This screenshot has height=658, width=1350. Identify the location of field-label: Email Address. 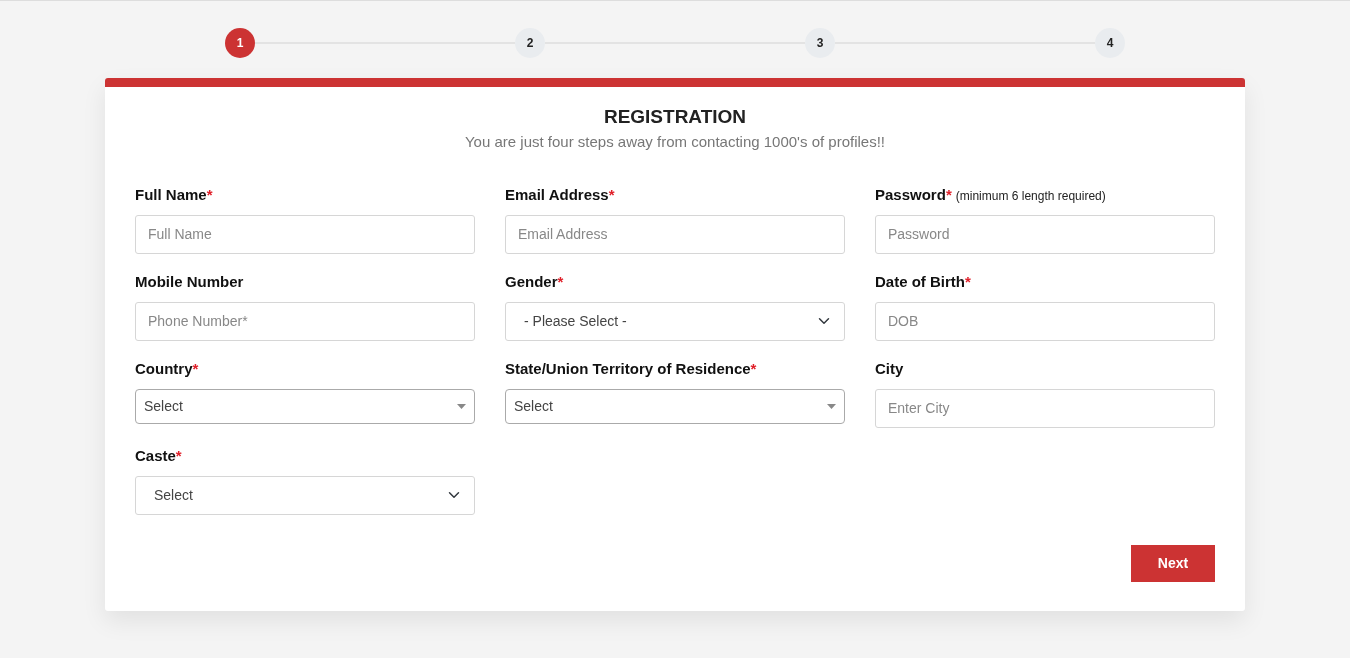
(557, 194).